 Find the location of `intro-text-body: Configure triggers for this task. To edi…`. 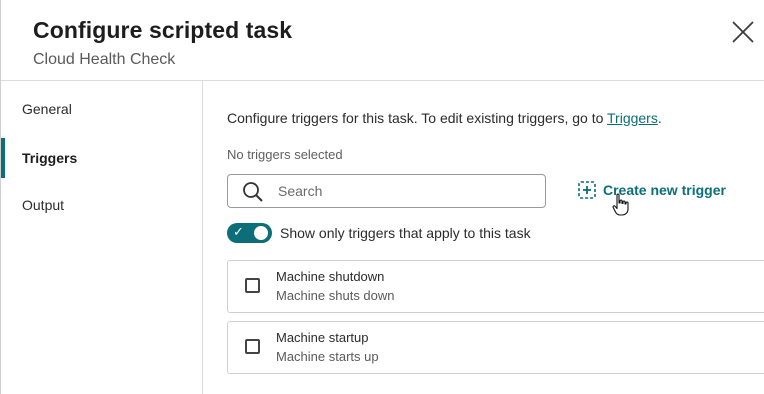

intro-text-body: Configure triggers for this task. To edi… is located at coordinates (417, 118).